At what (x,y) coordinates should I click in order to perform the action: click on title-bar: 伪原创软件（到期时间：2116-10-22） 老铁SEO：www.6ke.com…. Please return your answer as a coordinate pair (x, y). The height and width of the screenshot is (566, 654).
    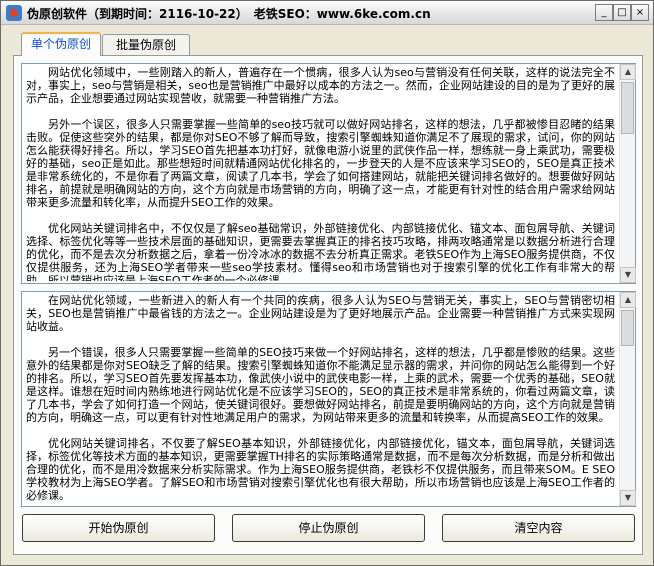
    Looking at the image, I should click on (327, 13).